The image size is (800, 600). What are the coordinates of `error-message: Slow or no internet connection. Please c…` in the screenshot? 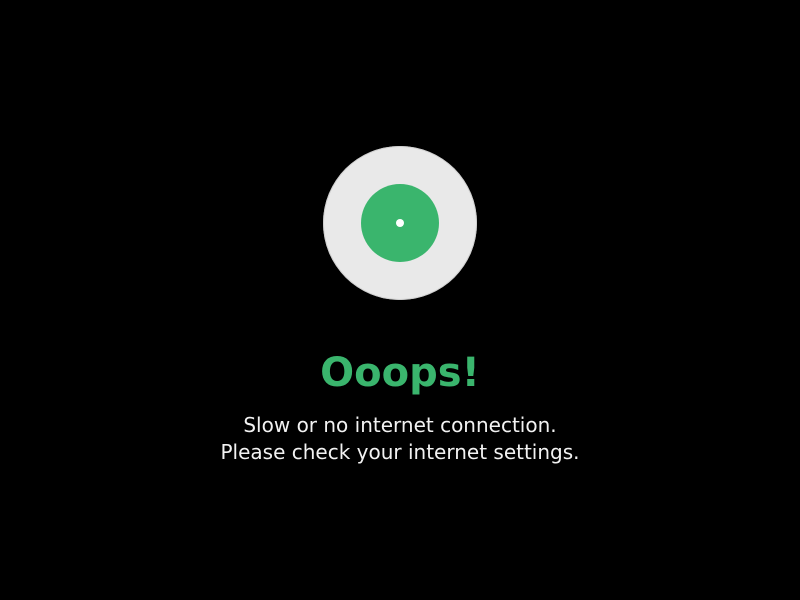 It's located at (400, 439).